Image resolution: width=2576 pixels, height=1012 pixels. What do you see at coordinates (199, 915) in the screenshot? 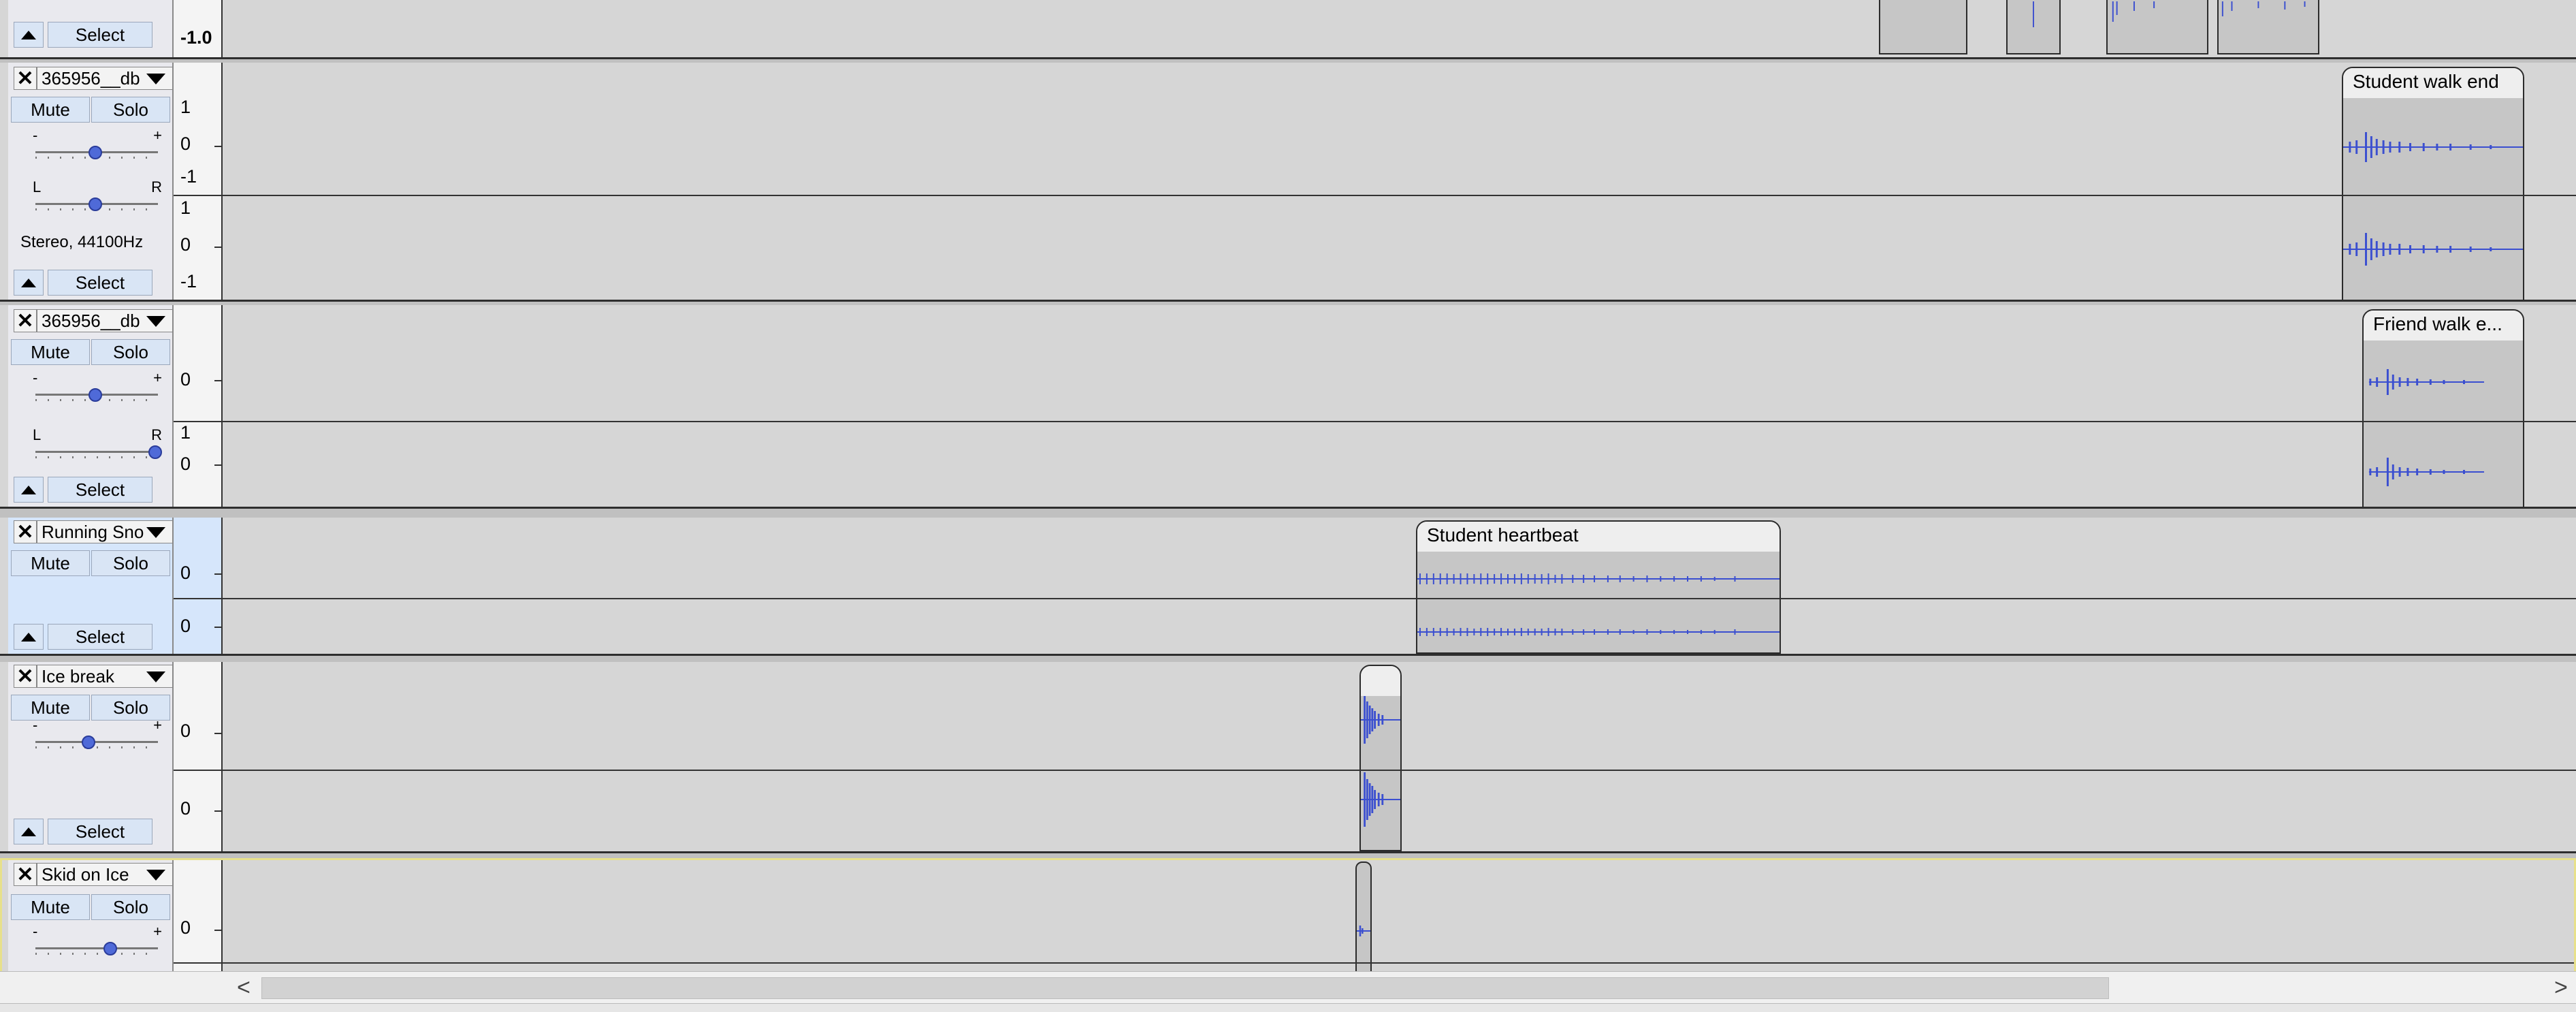
I see `vertical-ruler: 0` at bounding box center [199, 915].